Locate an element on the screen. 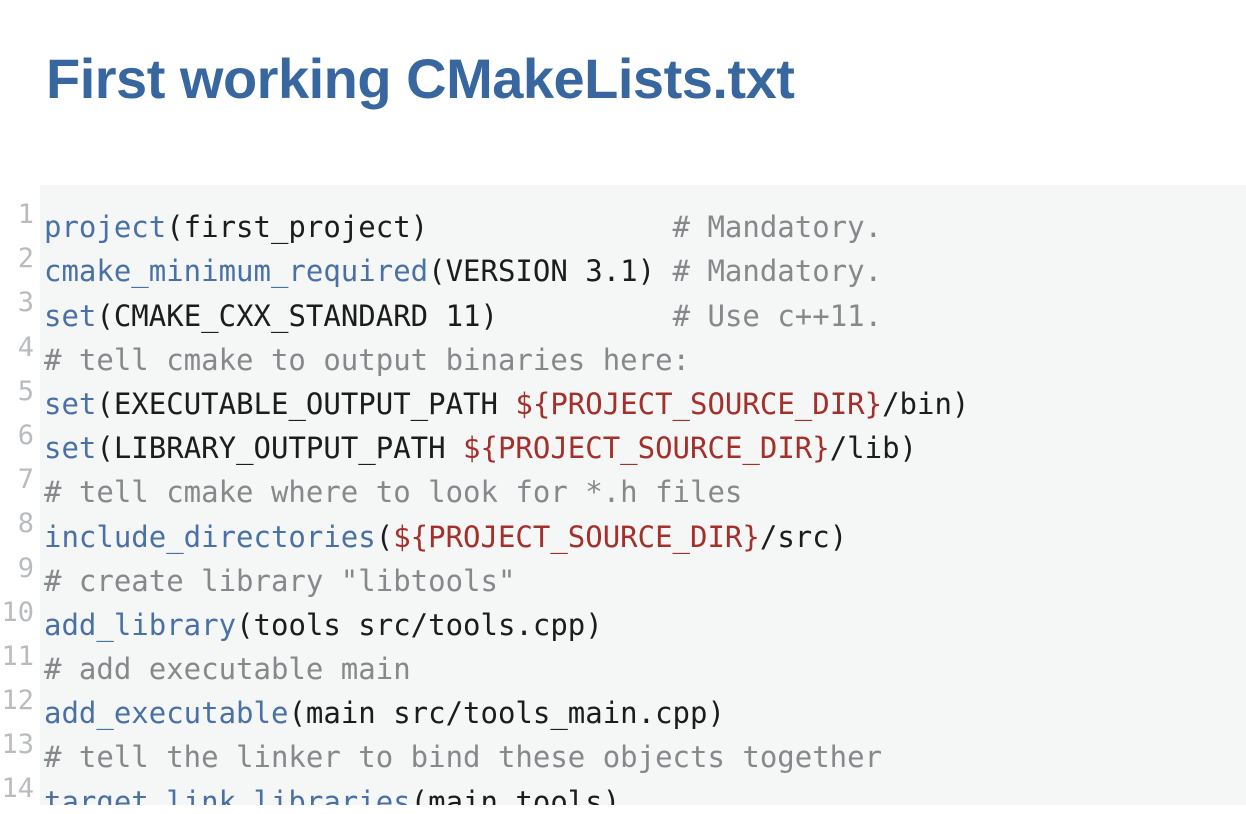  line-number: 10 is located at coordinates (17, 612).